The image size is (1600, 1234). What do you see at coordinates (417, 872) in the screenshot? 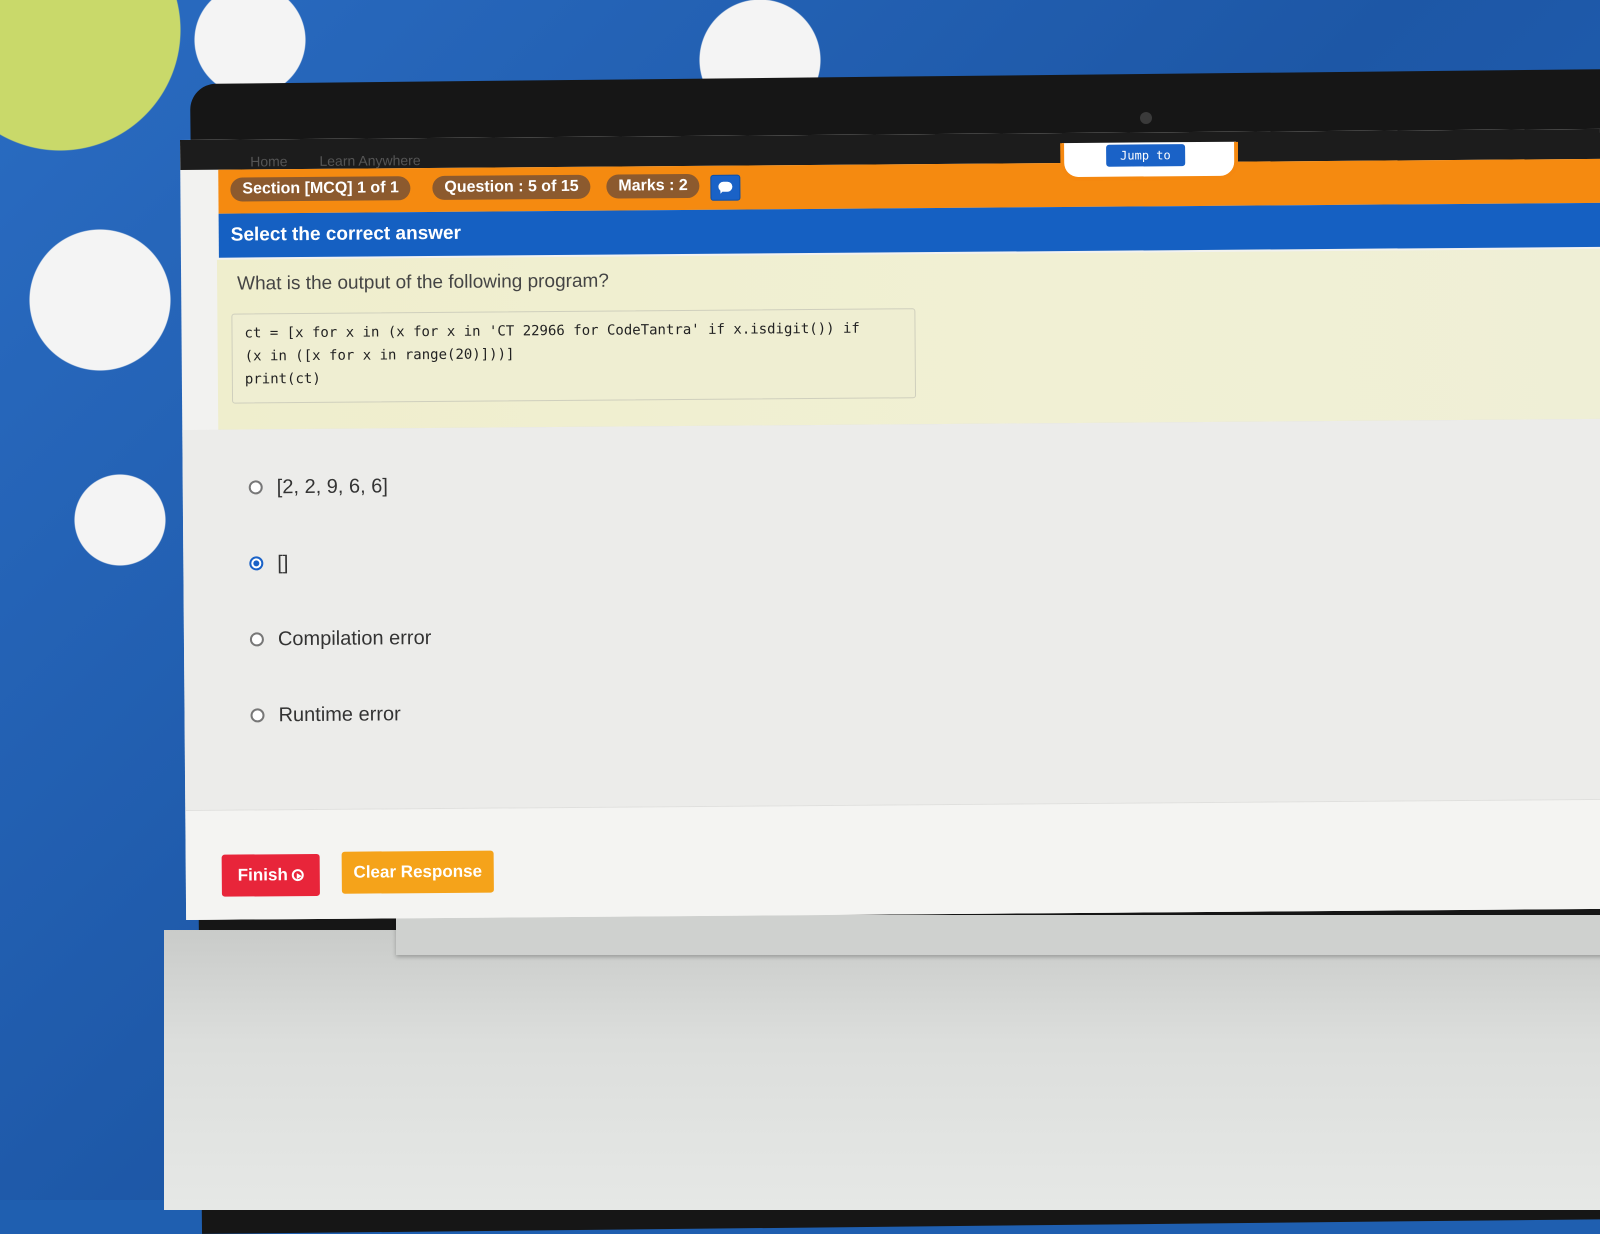
I see `clear-response-button: Clear Response` at bounding box center [417, 872].